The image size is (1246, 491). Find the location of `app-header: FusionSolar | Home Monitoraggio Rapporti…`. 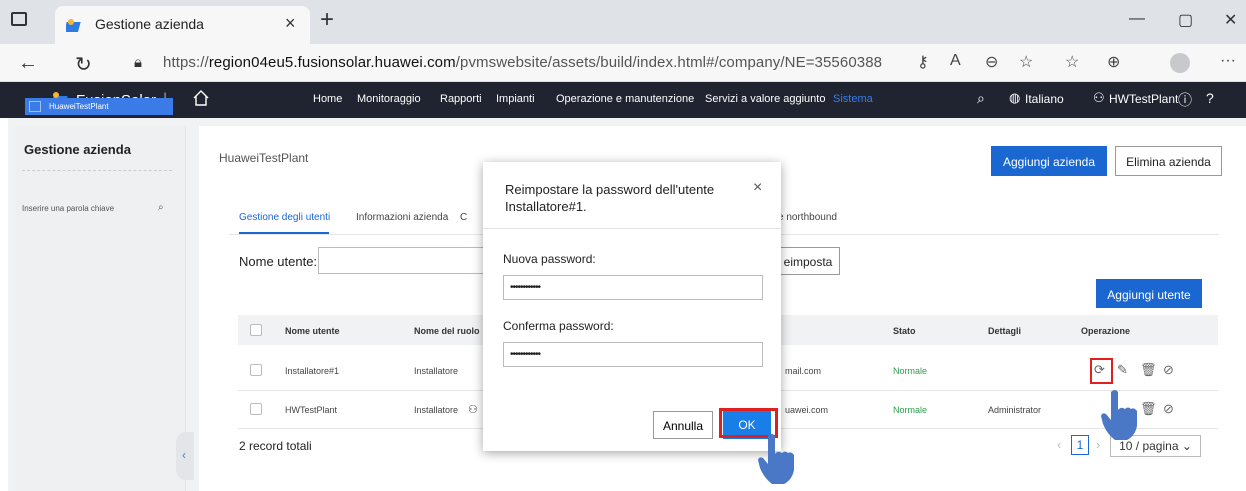

app-header: FusionSolar | Home Monitoraggio Rapporti… is located at coordinates (623, 100).